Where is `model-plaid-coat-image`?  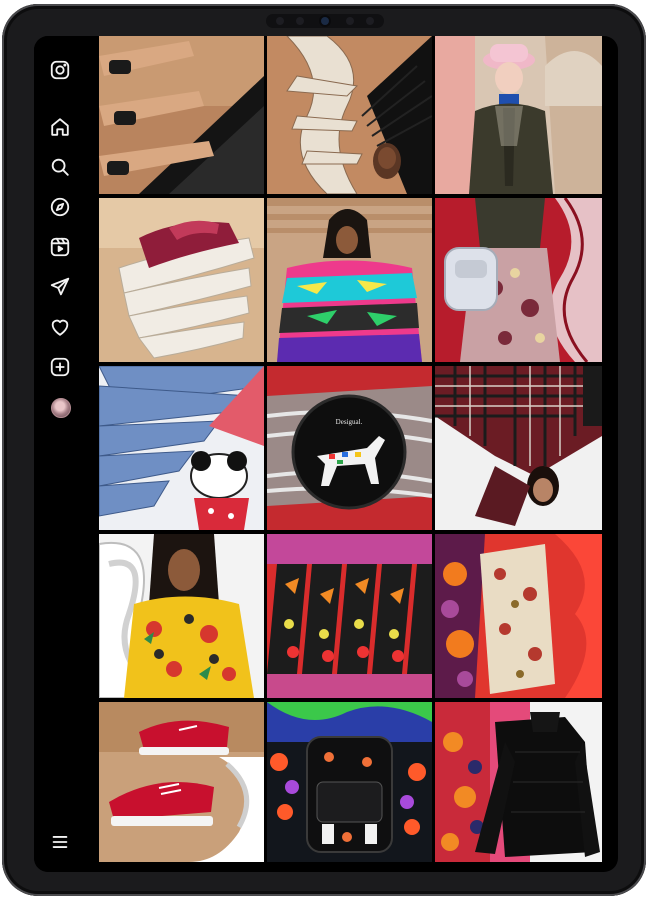 model-plaid-coat-image is located at coordinates (518, 448).